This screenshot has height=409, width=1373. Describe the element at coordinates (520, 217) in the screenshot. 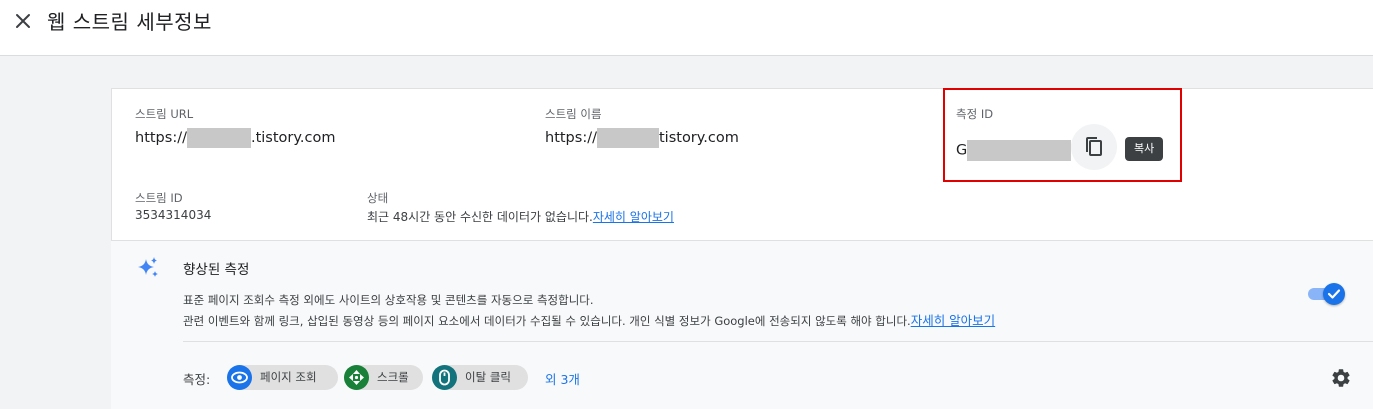

I see `status-value: 최근 48시간 동안 수신한 데이터가 없습니다.자세히 알아보기` at that location.